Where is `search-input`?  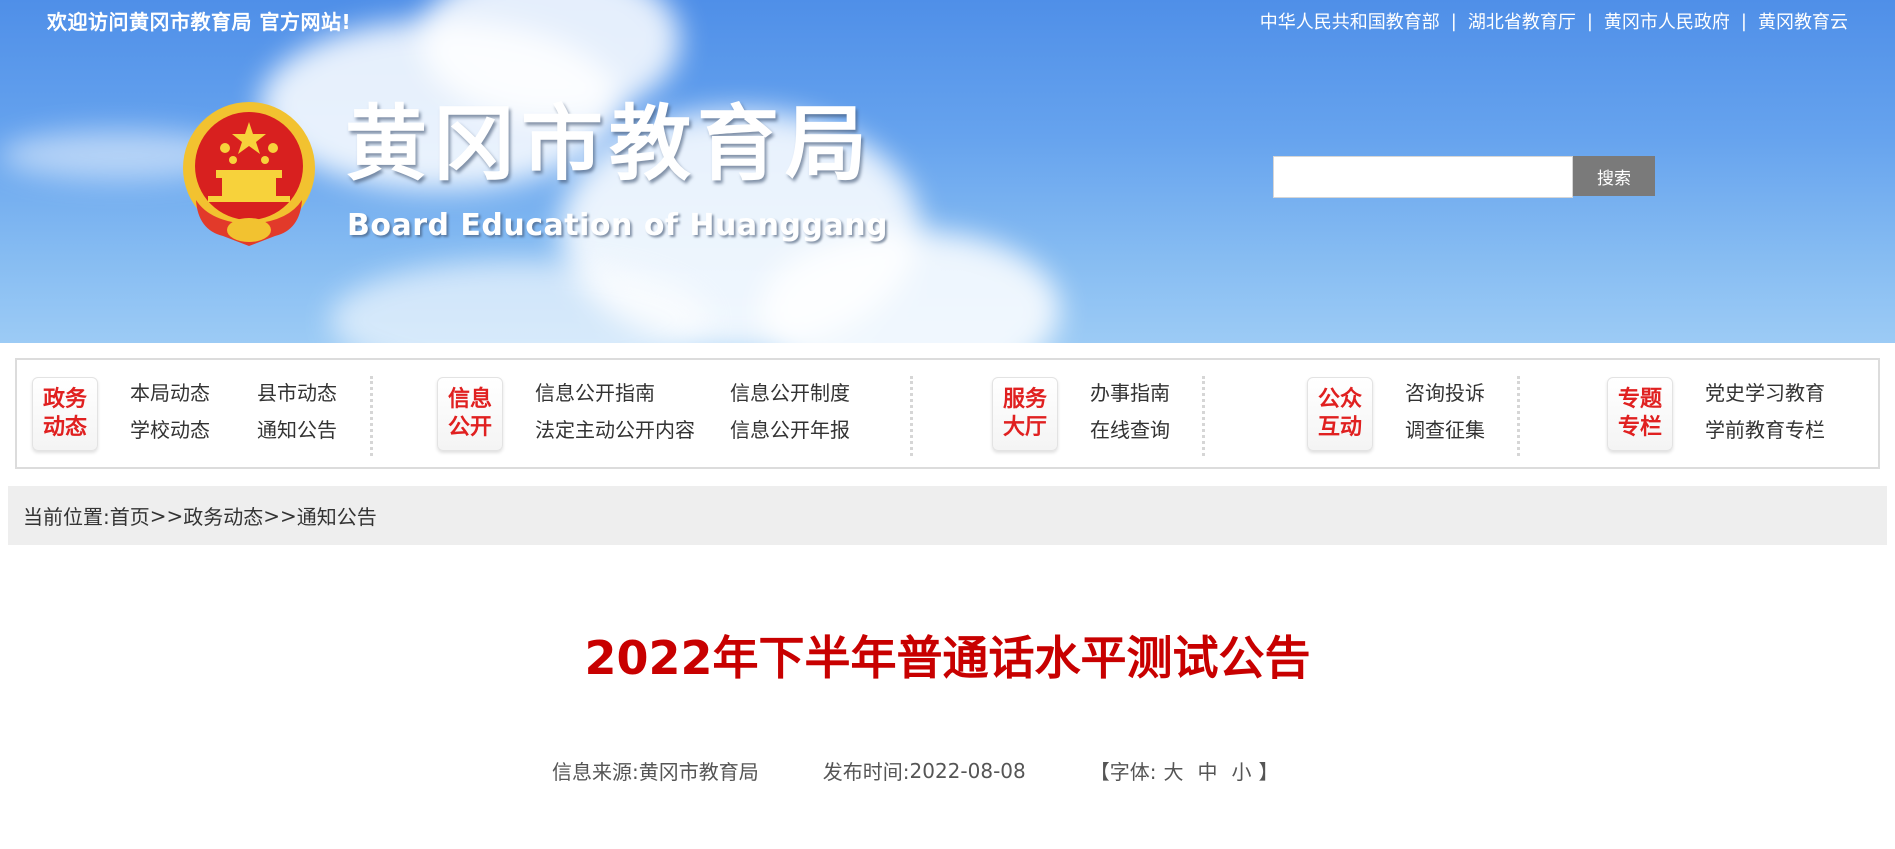 search-input is located at coordinates (1423, 177).